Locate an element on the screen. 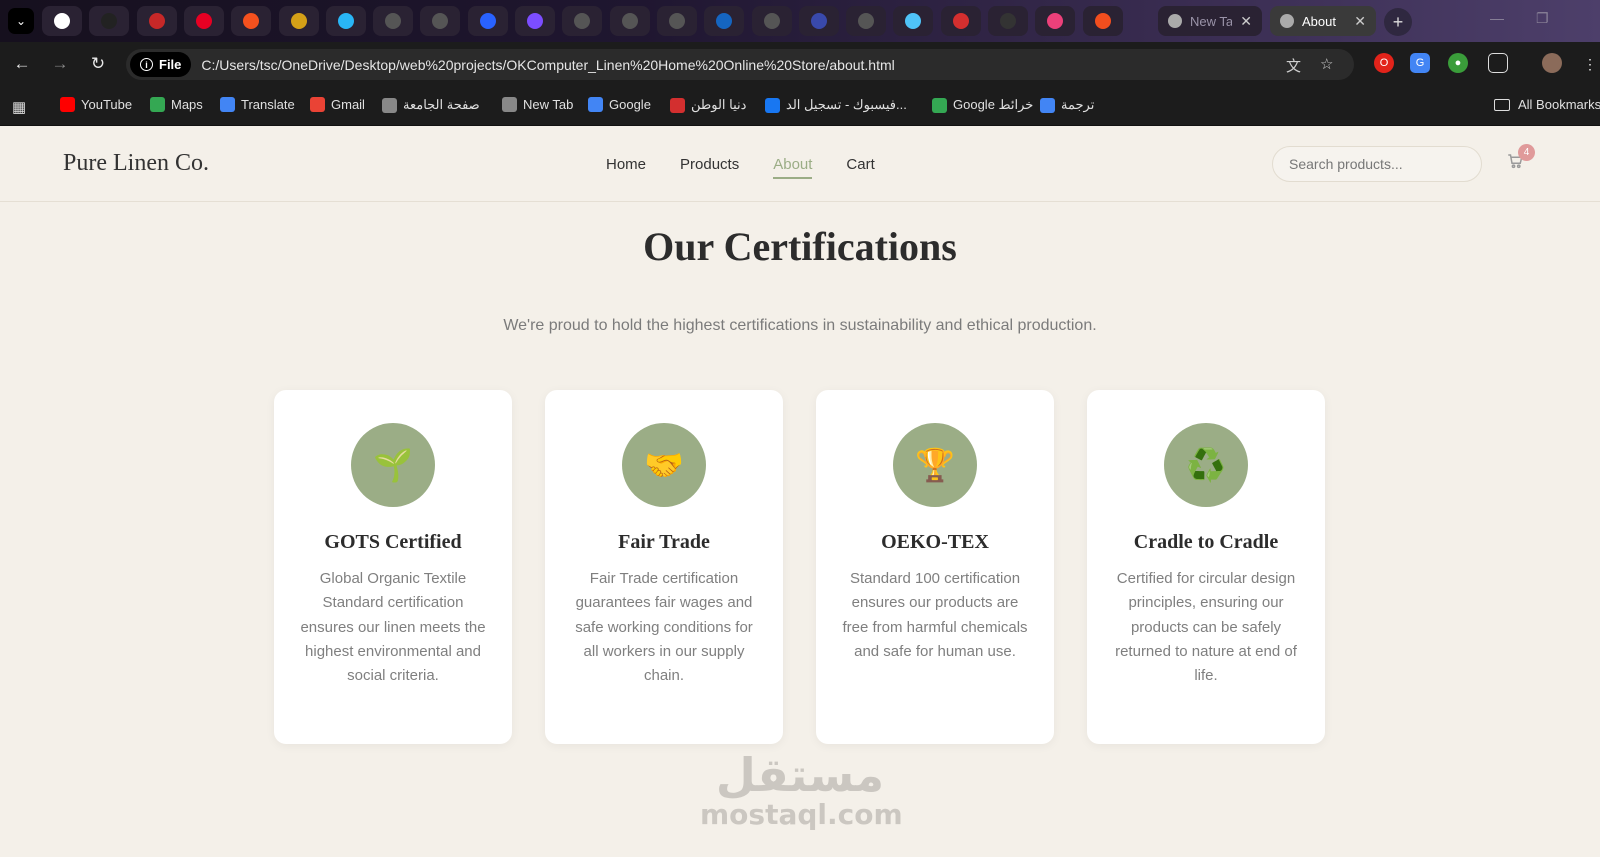  opera-icon: O is located at coordinates (1384, 63).